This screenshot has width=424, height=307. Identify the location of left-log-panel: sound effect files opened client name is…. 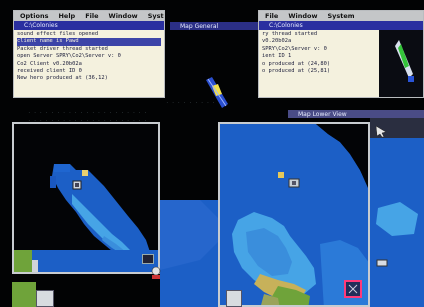
(89, 63).